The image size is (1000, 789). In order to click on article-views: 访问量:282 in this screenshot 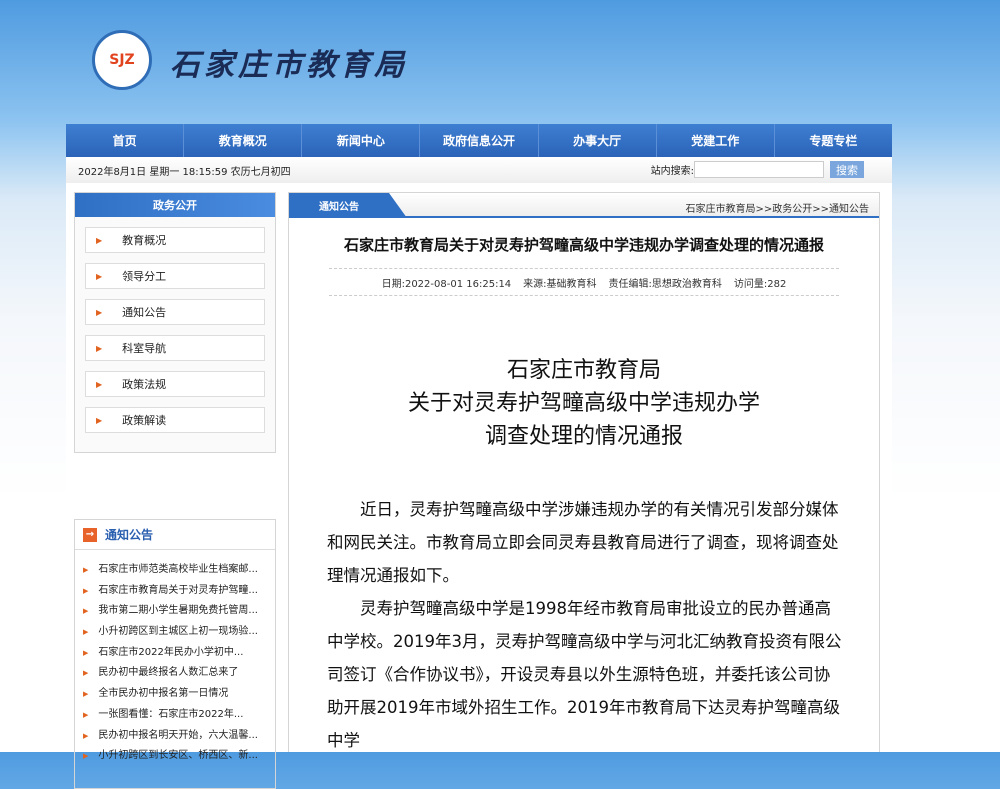, I will do `click(760, 284)`.